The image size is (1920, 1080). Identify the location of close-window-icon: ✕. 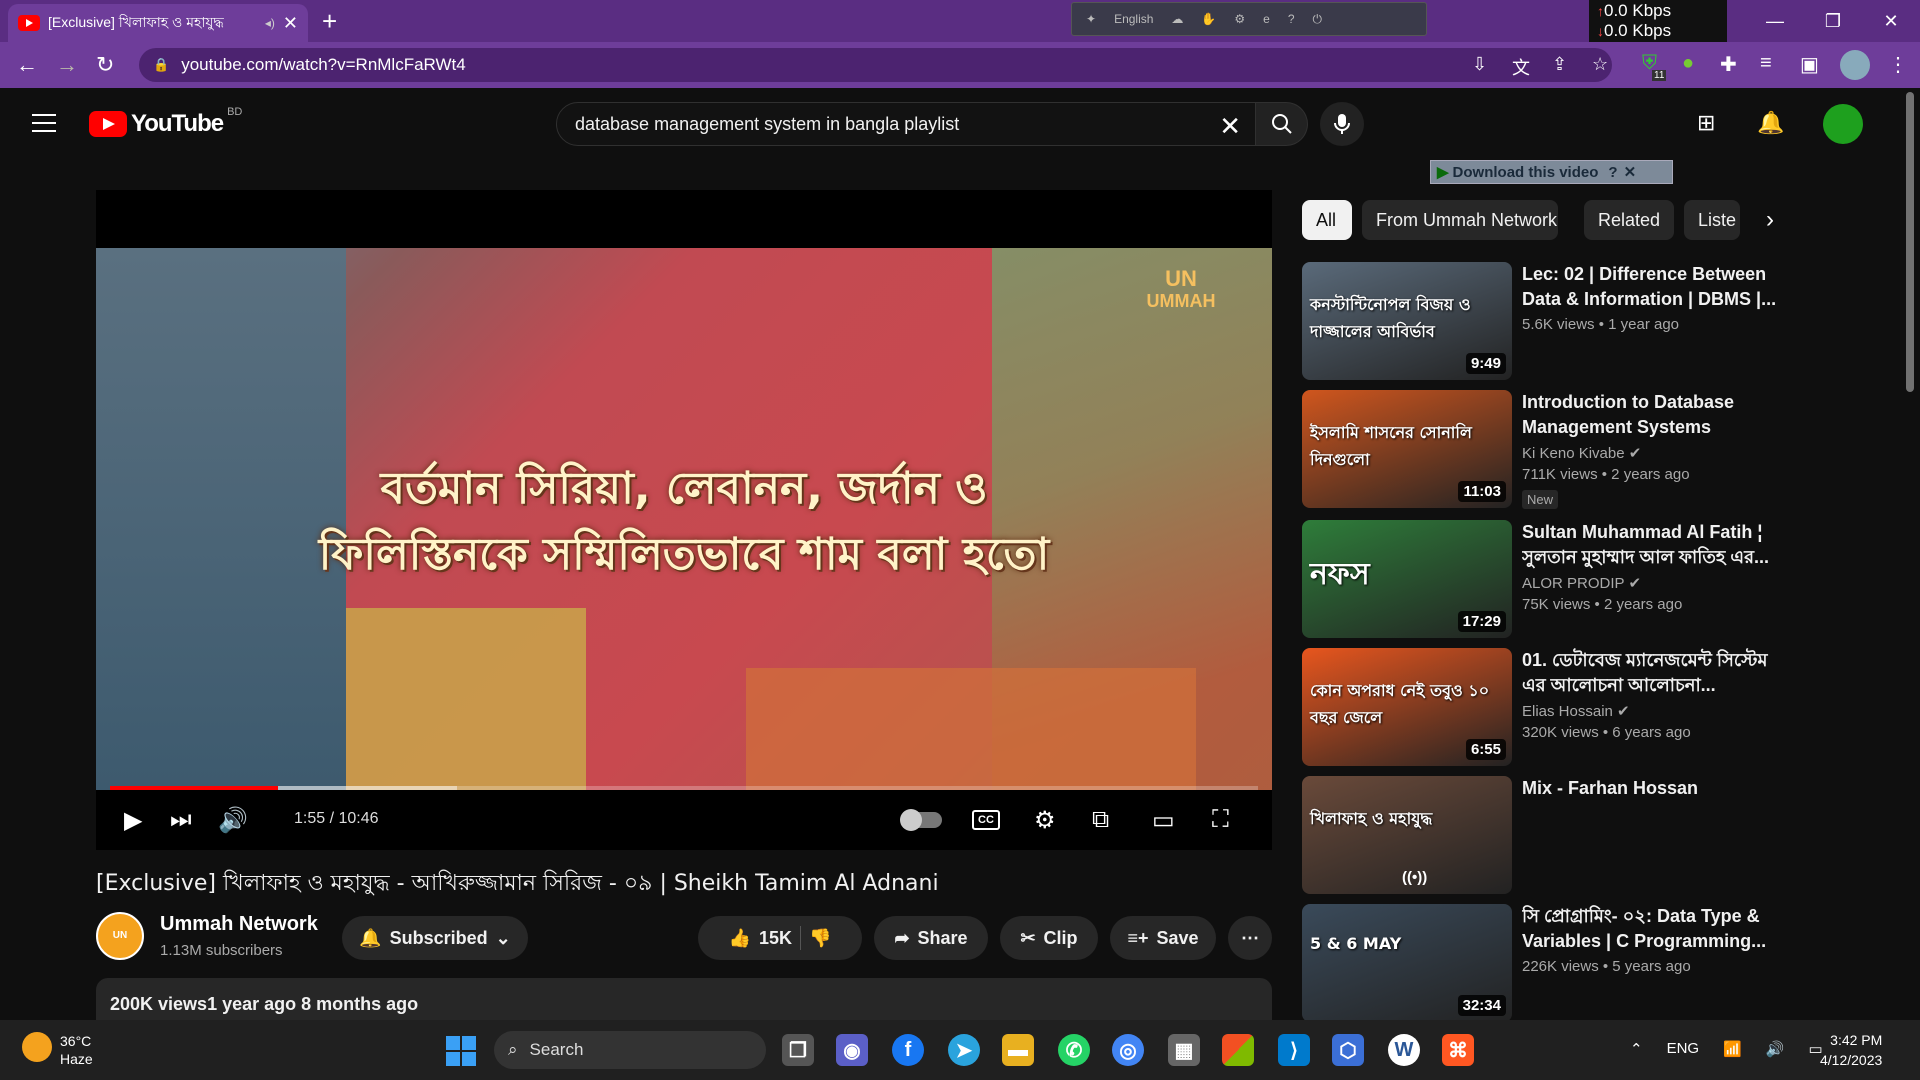
(1891, 21).